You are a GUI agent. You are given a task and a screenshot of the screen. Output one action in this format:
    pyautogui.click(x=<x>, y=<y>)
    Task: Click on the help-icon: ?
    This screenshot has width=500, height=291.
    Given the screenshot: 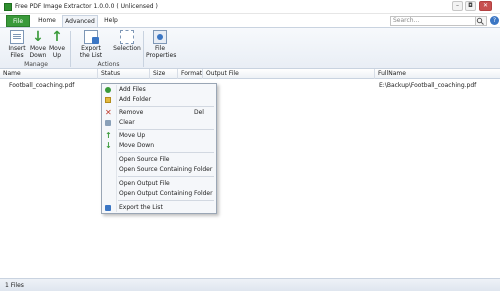 What is the action you would take?
    pyautogui.click(x=494, y=20)
    